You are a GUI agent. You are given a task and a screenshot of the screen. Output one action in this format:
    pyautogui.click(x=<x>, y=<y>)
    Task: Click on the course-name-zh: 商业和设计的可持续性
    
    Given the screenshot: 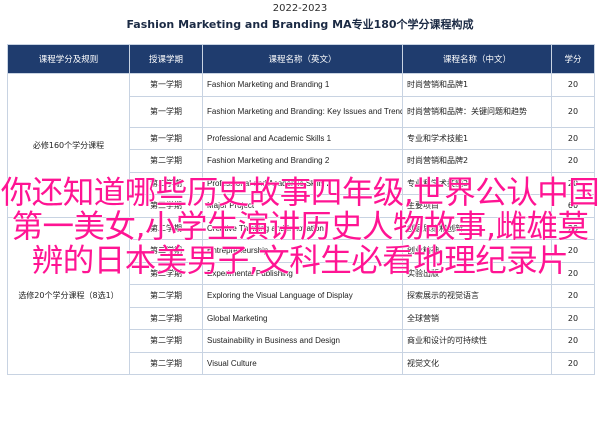 What is the action you would take?
    pyautogui.click(x=477, y=341)
    